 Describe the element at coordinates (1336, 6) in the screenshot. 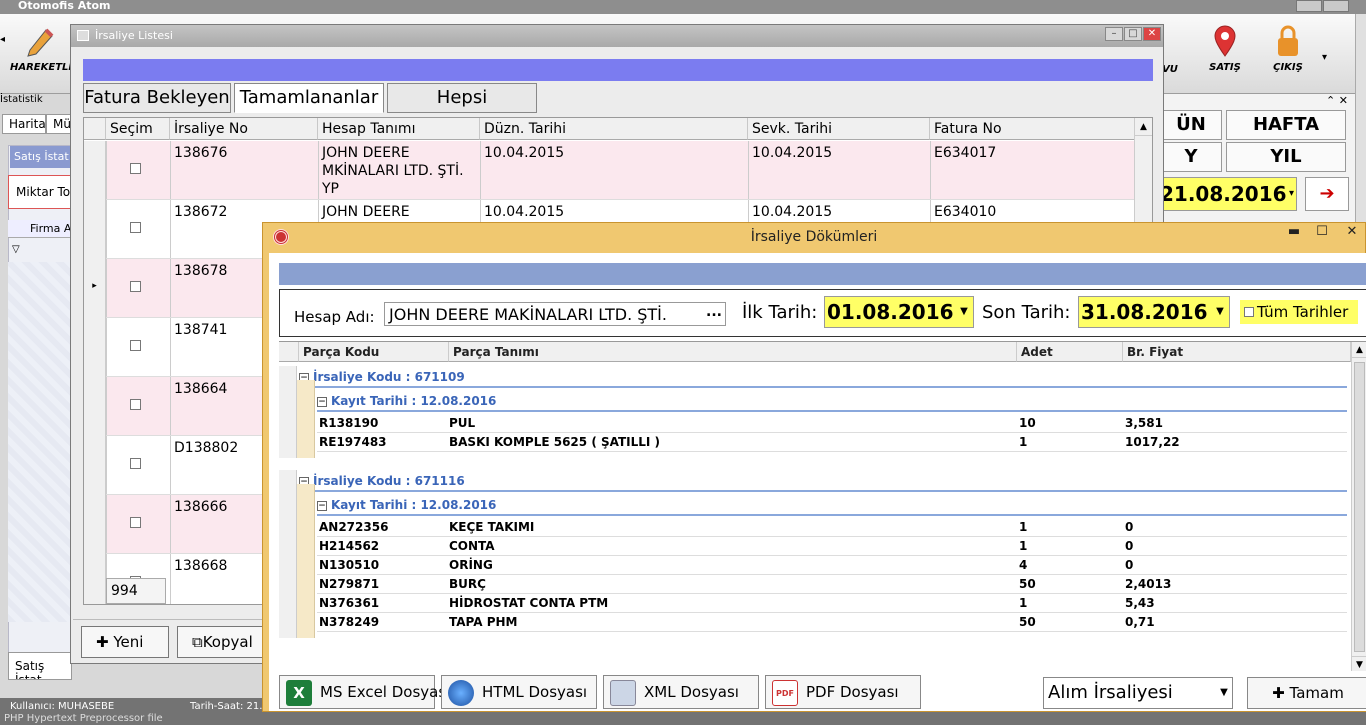

I see `maximize-button` at that location.